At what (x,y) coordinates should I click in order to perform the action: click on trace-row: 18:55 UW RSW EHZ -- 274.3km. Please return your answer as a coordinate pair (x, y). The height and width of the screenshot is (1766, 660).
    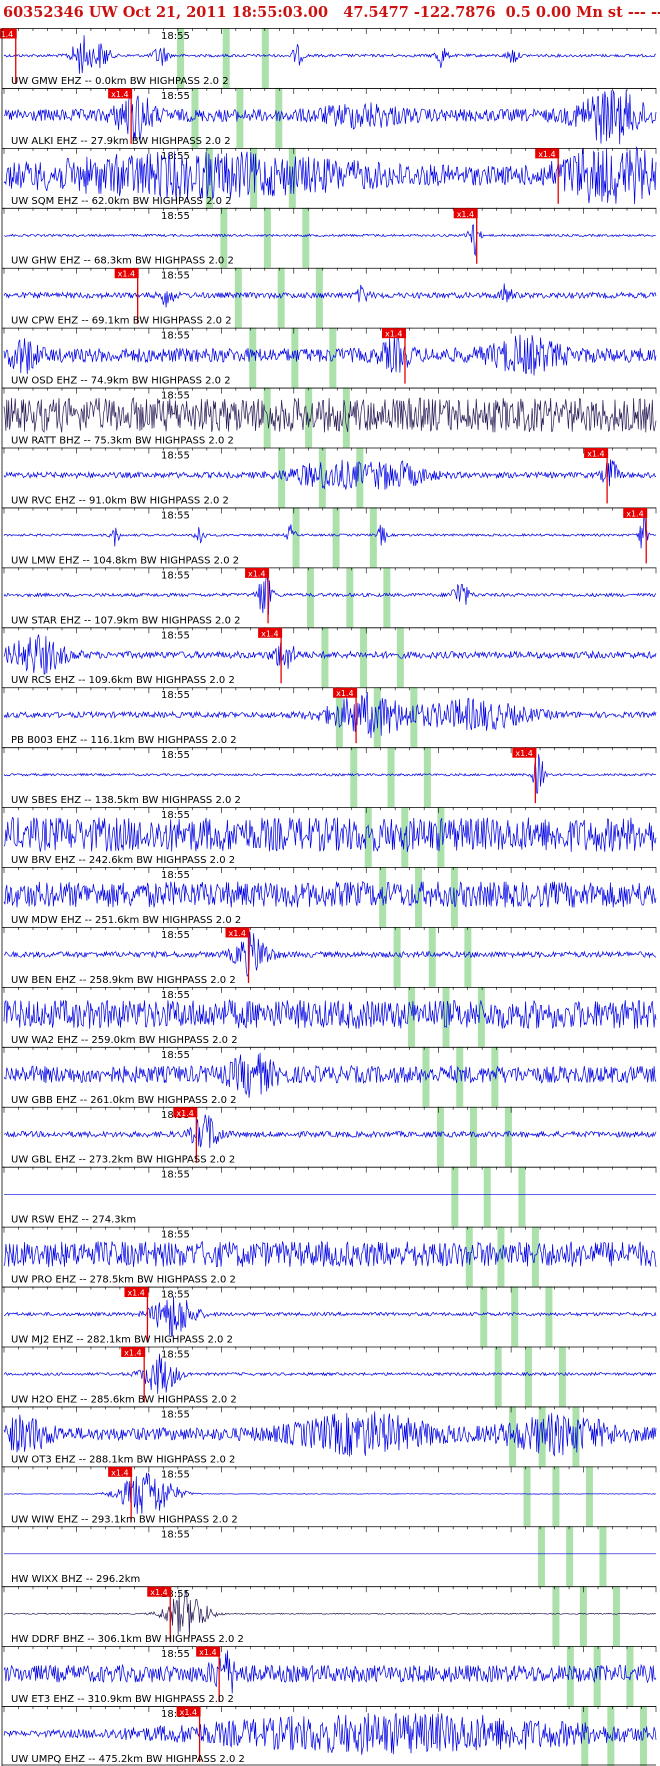
    Looking at the image, I should click on (329, 1196).